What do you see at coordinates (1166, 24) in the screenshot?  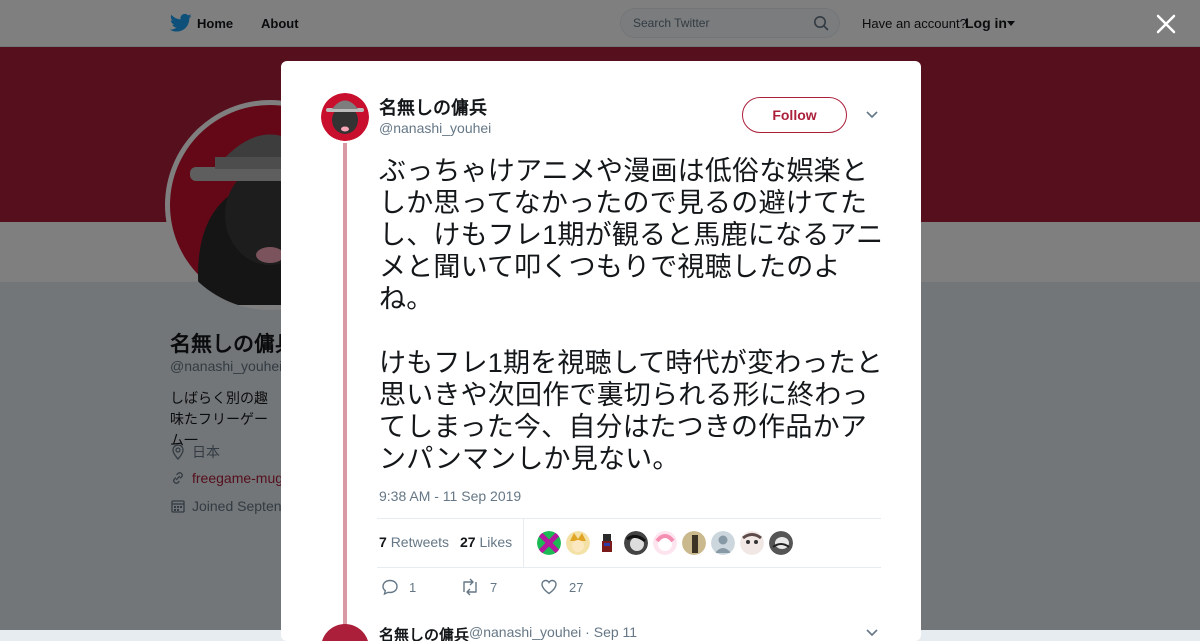 I see `close-icon` at bounding box center [1166, 24].